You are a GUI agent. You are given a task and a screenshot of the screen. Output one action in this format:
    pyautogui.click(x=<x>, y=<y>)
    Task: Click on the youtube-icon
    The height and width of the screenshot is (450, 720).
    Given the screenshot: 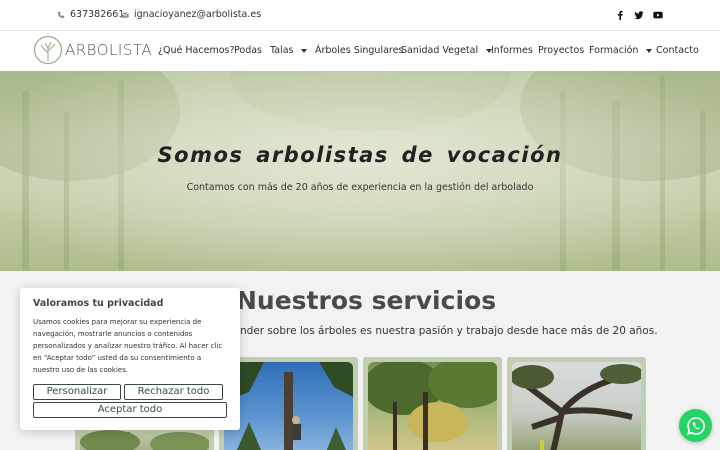 What is the action you would take?
    pyautogui.click(x=658, y=15)
    